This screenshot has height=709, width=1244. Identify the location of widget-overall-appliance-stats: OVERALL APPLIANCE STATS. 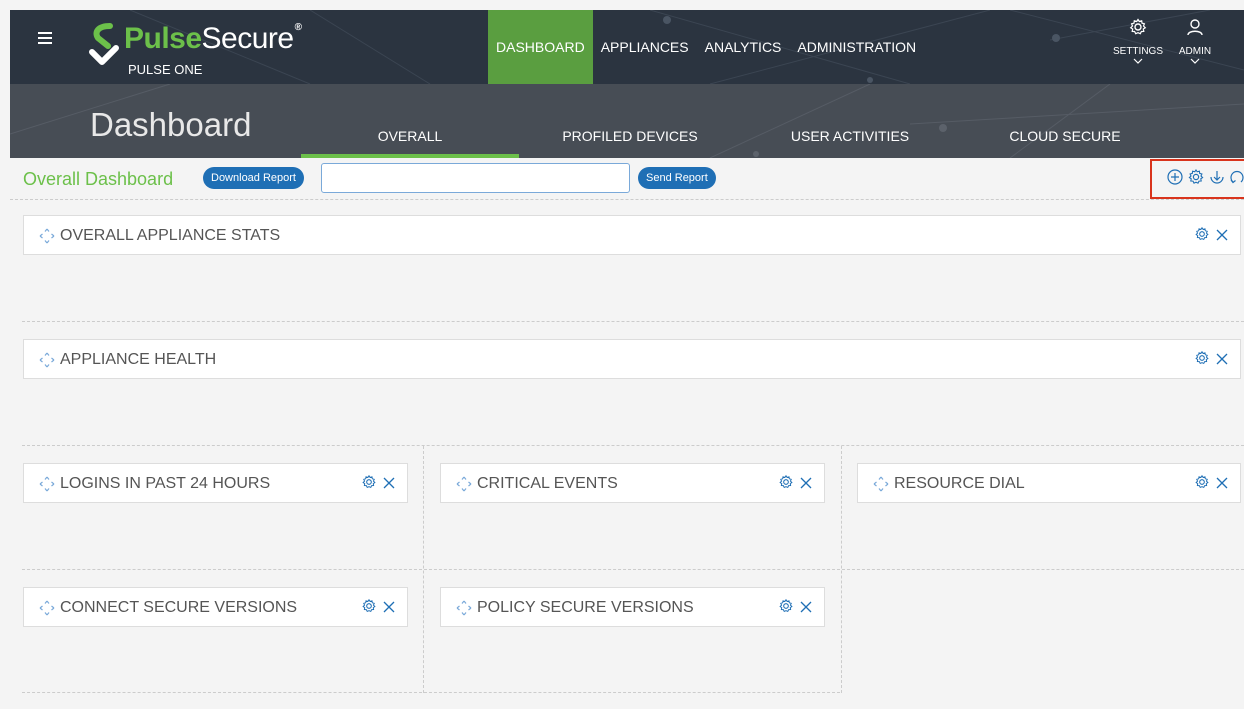
(632, 235).